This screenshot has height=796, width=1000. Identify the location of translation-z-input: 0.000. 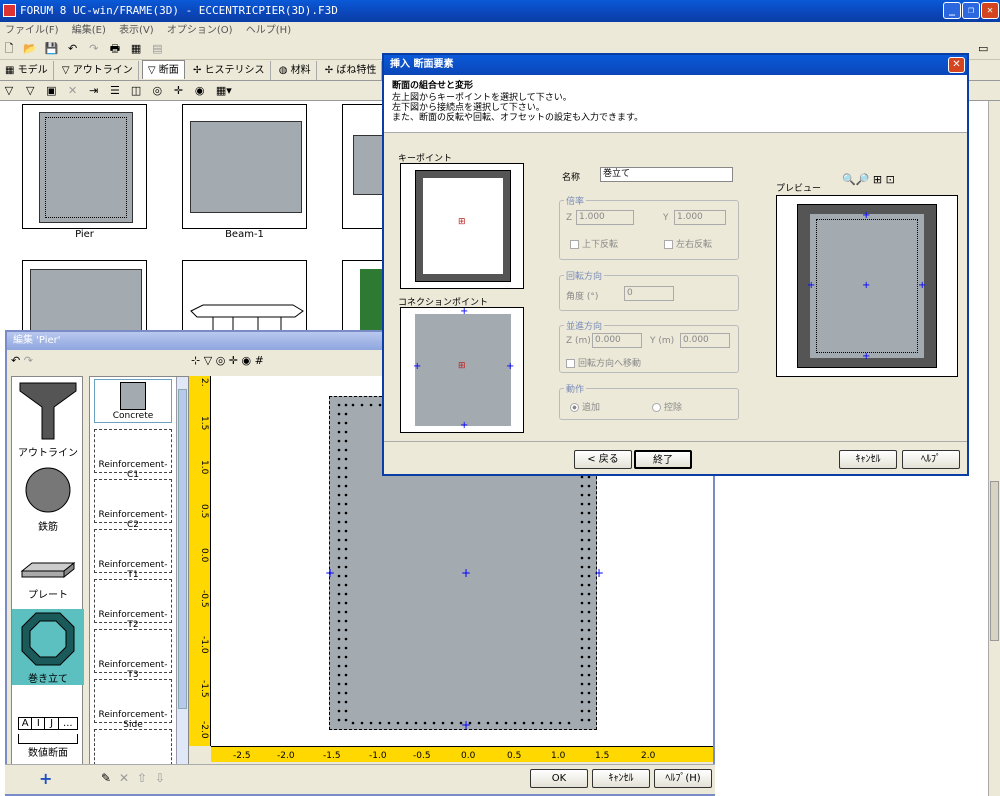
(617, 340).